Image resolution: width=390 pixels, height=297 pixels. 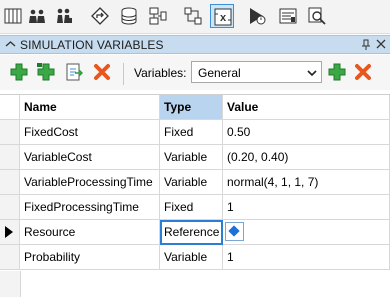 I want to click on panel-title: SIMULATION VARIABLES, so click(x=92, y=45).